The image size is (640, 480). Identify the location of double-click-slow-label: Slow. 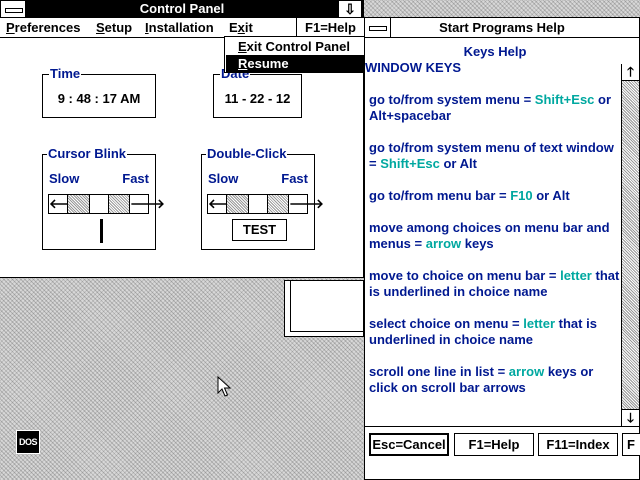
(223, 178).